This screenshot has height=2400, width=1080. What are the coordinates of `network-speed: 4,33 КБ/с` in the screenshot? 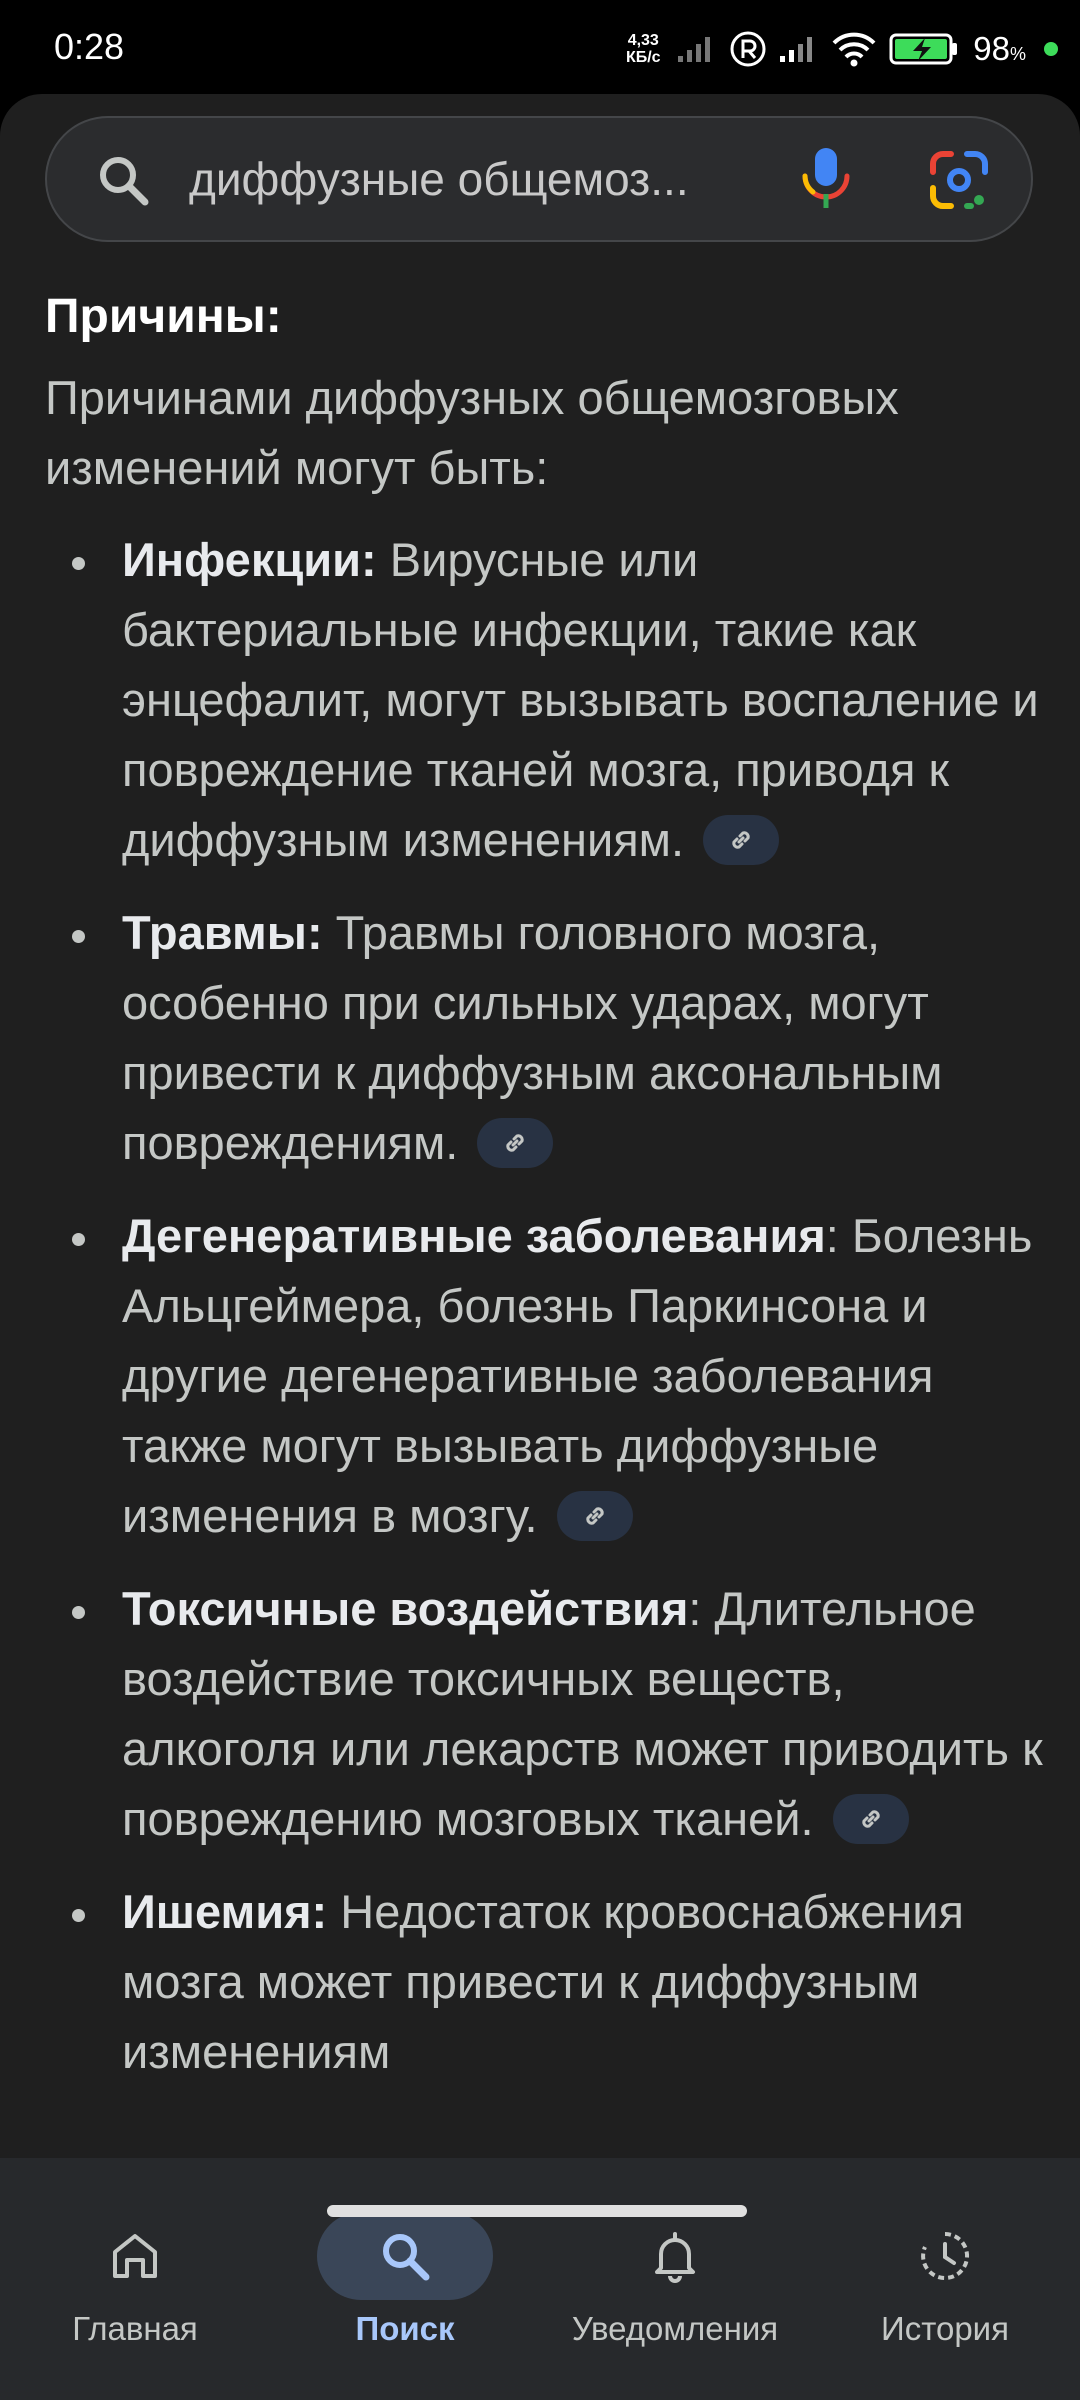 It's located at (643, 49).